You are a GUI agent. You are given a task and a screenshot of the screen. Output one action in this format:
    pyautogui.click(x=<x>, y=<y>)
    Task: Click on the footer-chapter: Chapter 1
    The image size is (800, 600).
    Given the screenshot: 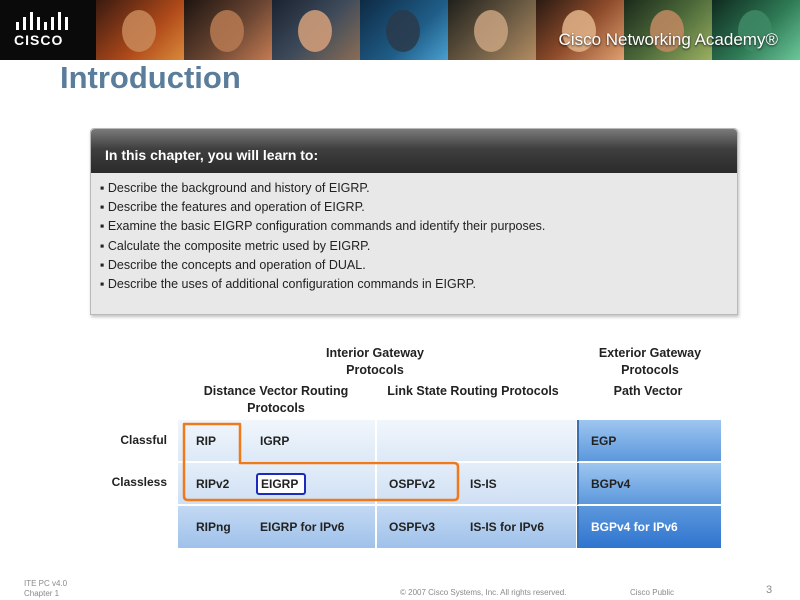 What is the action you would take?
    pyautogui.click(x=42, y=593)
    